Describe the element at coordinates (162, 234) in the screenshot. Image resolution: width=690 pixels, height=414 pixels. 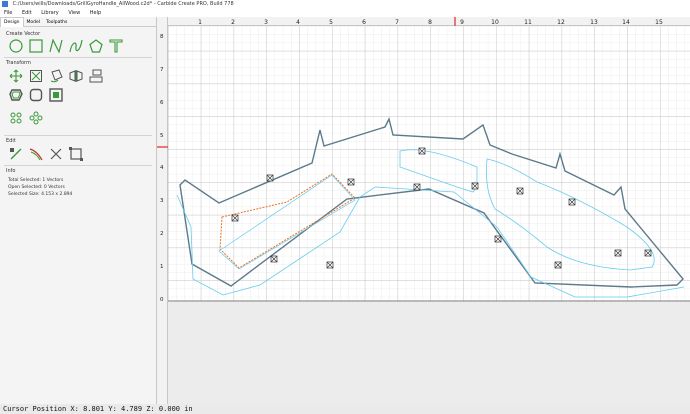
I see `y-ruler-label: 2` at that location.